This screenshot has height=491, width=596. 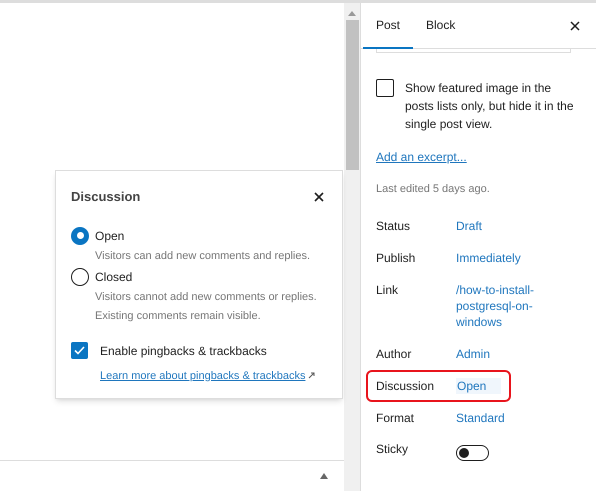 I want to click on radio-label: Open, so click(x=109, y=236).